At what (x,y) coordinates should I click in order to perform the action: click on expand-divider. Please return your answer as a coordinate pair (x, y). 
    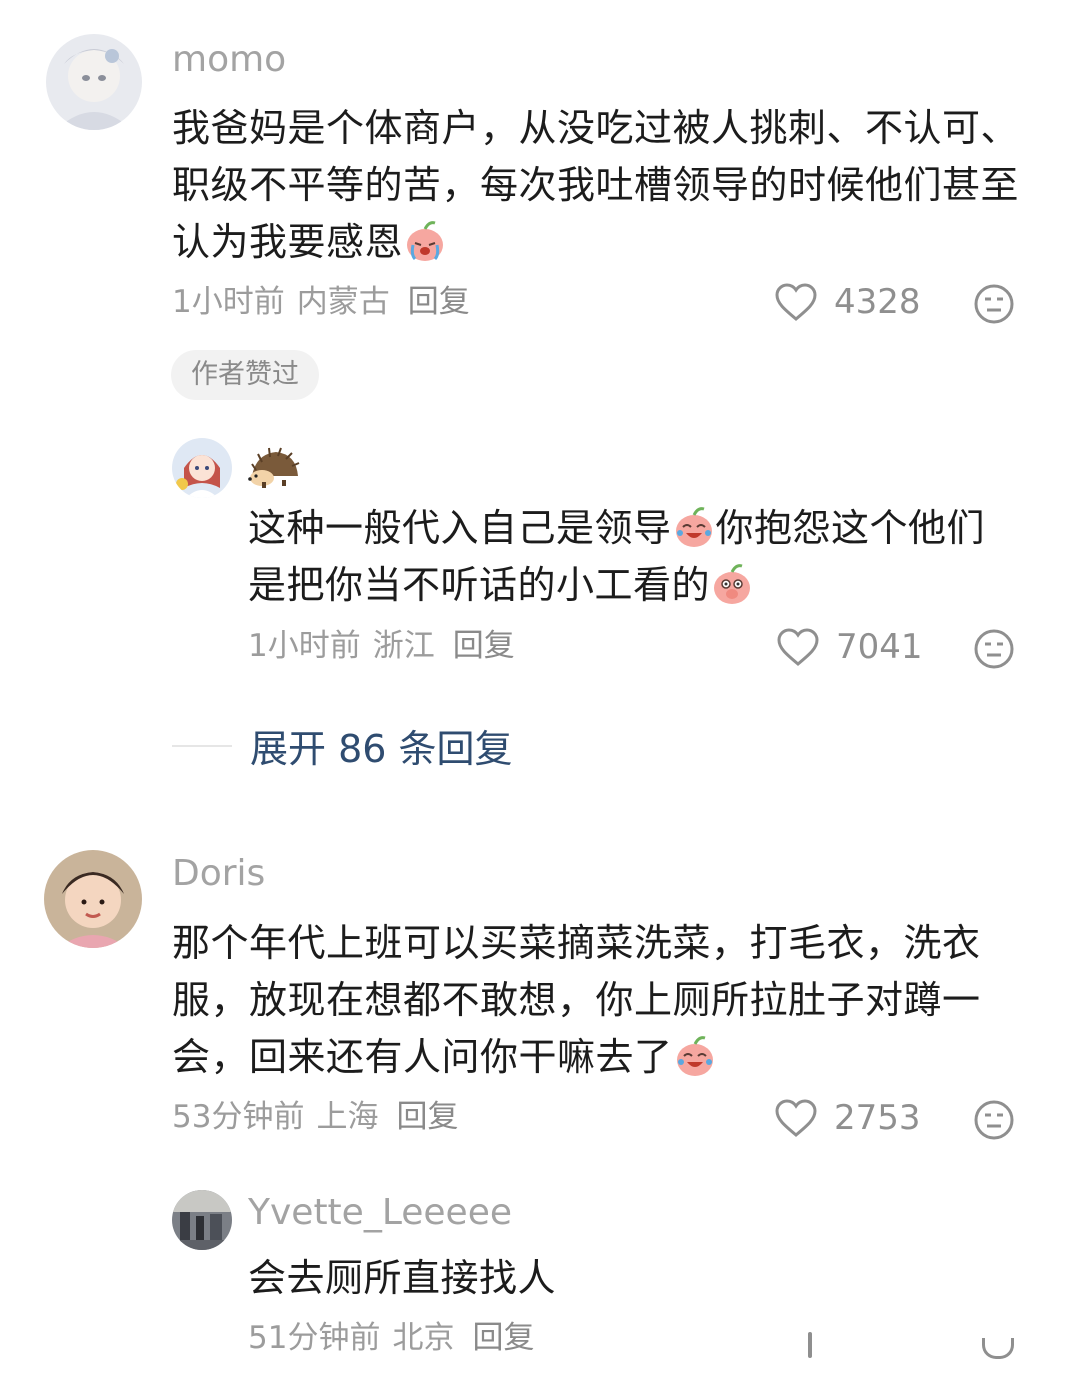
    Looking at the image, I should click on (202, 745).